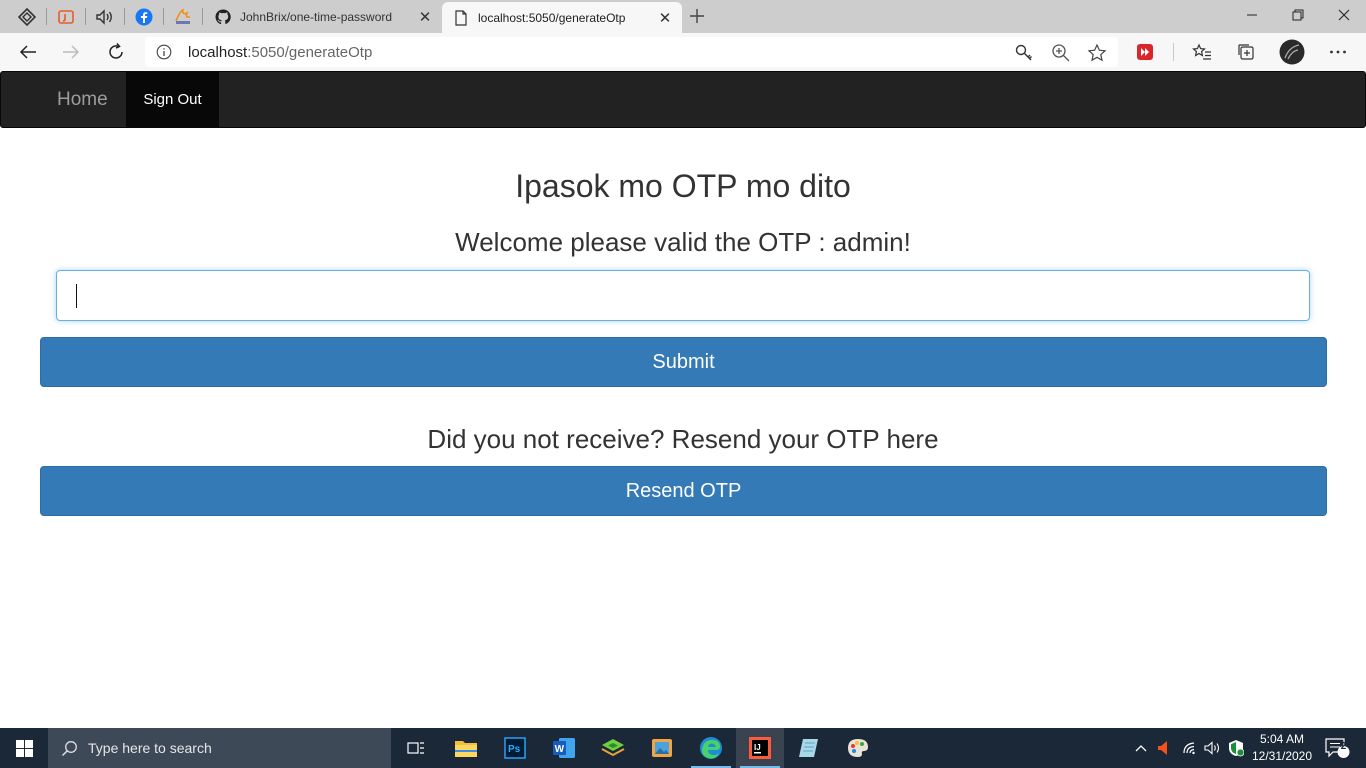  Describe the element at coordinates (1024, 53) in the screenshot. I see `key-icon` at that location.